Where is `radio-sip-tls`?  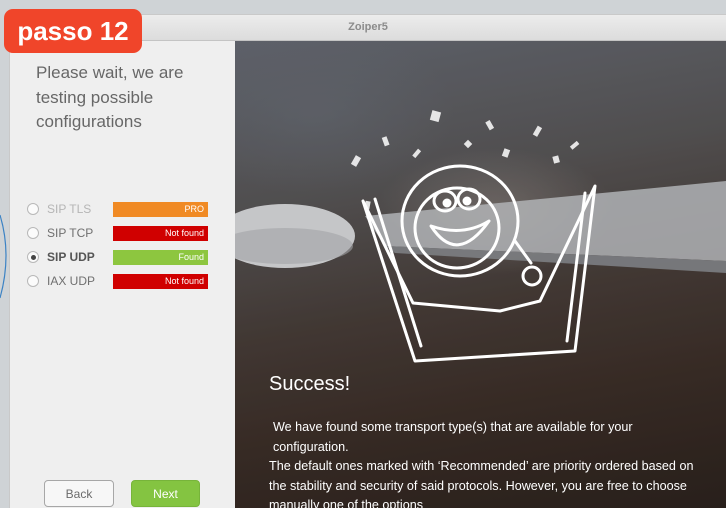
radio-sip-tls is located at coordinates (33, 209).